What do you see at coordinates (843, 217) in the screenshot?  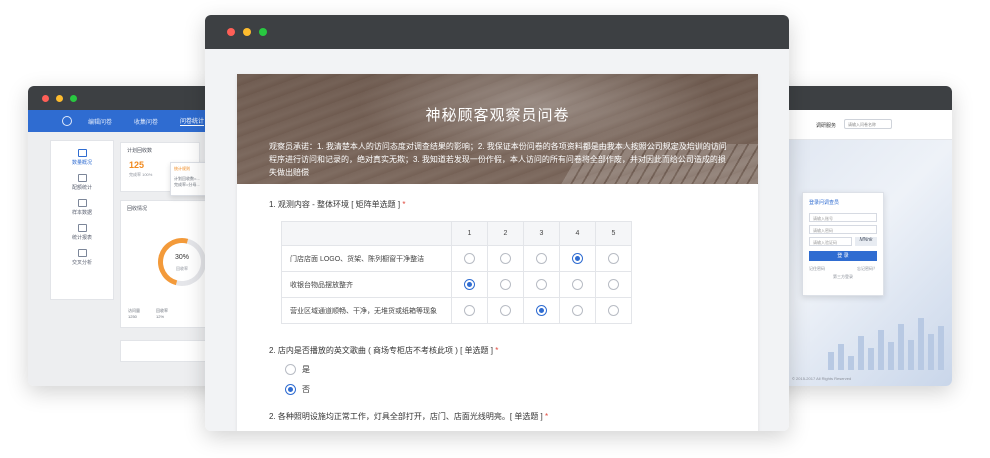 I see `username-input: 请输入账号` at bounding box center [843, 217].